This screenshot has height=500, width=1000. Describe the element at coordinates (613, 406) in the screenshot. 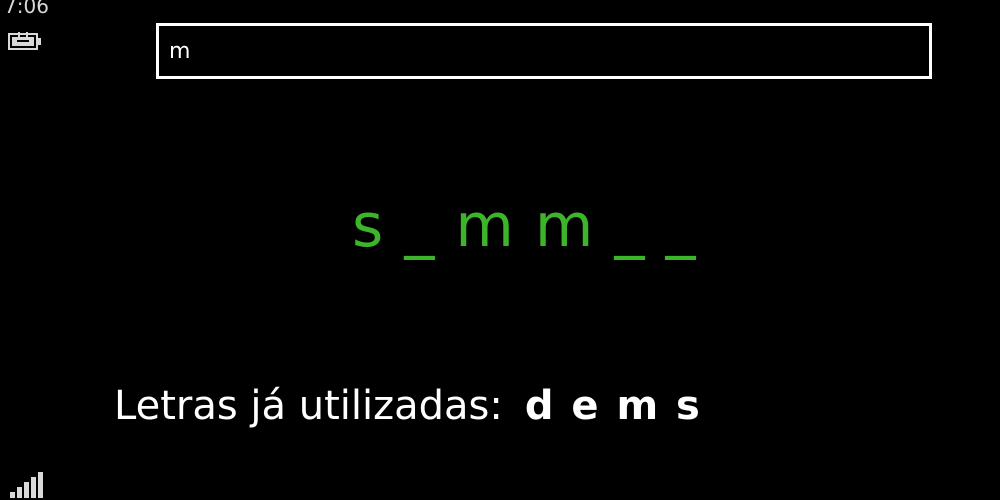

I see `used-letters: d e m s` at that location.